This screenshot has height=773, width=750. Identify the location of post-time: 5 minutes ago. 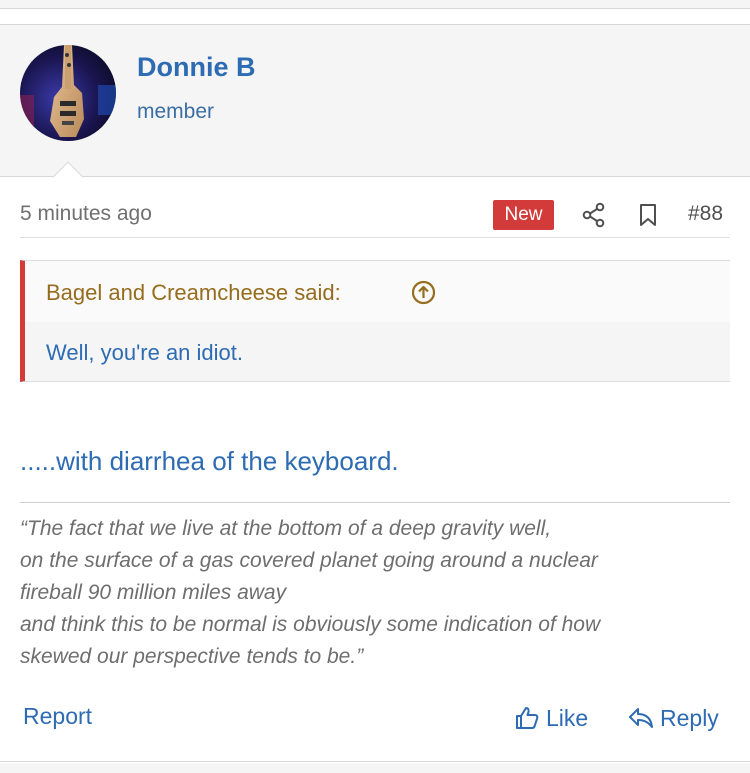
(86, 214).